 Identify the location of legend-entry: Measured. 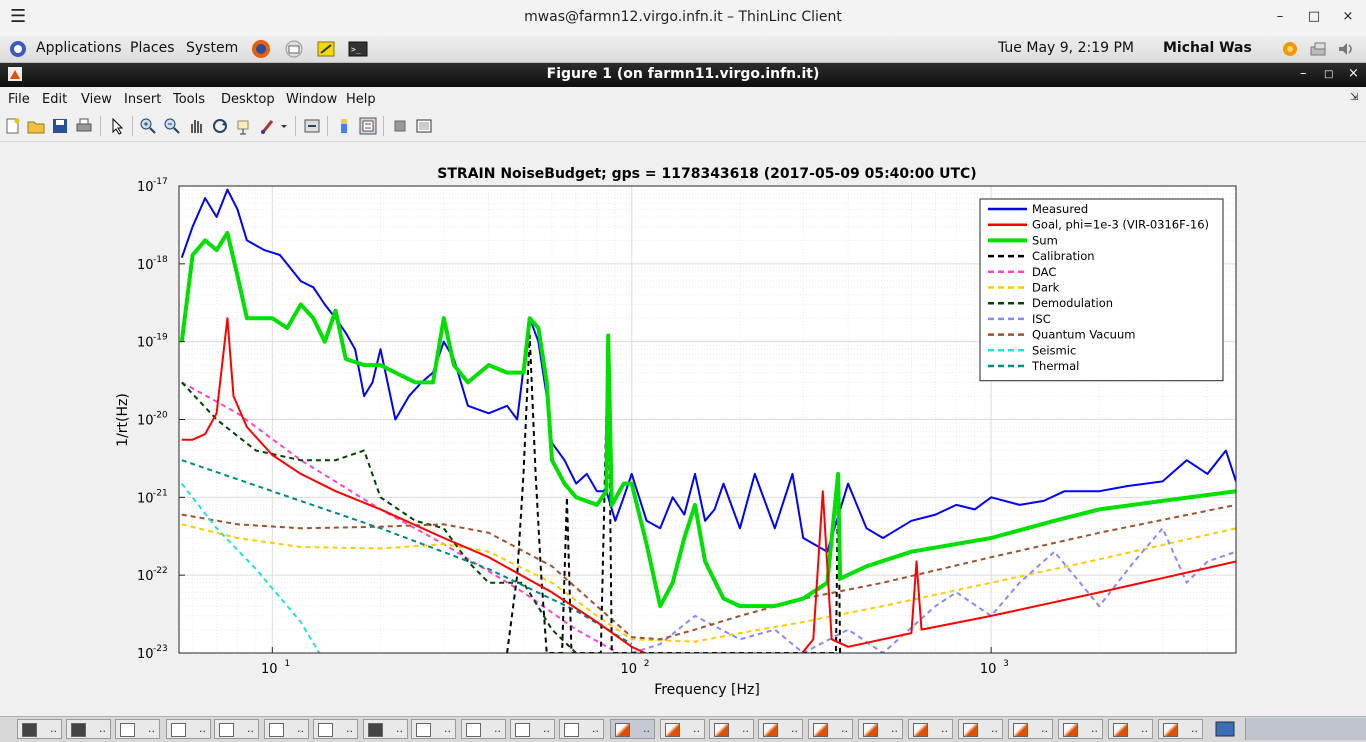
(1060, 209).